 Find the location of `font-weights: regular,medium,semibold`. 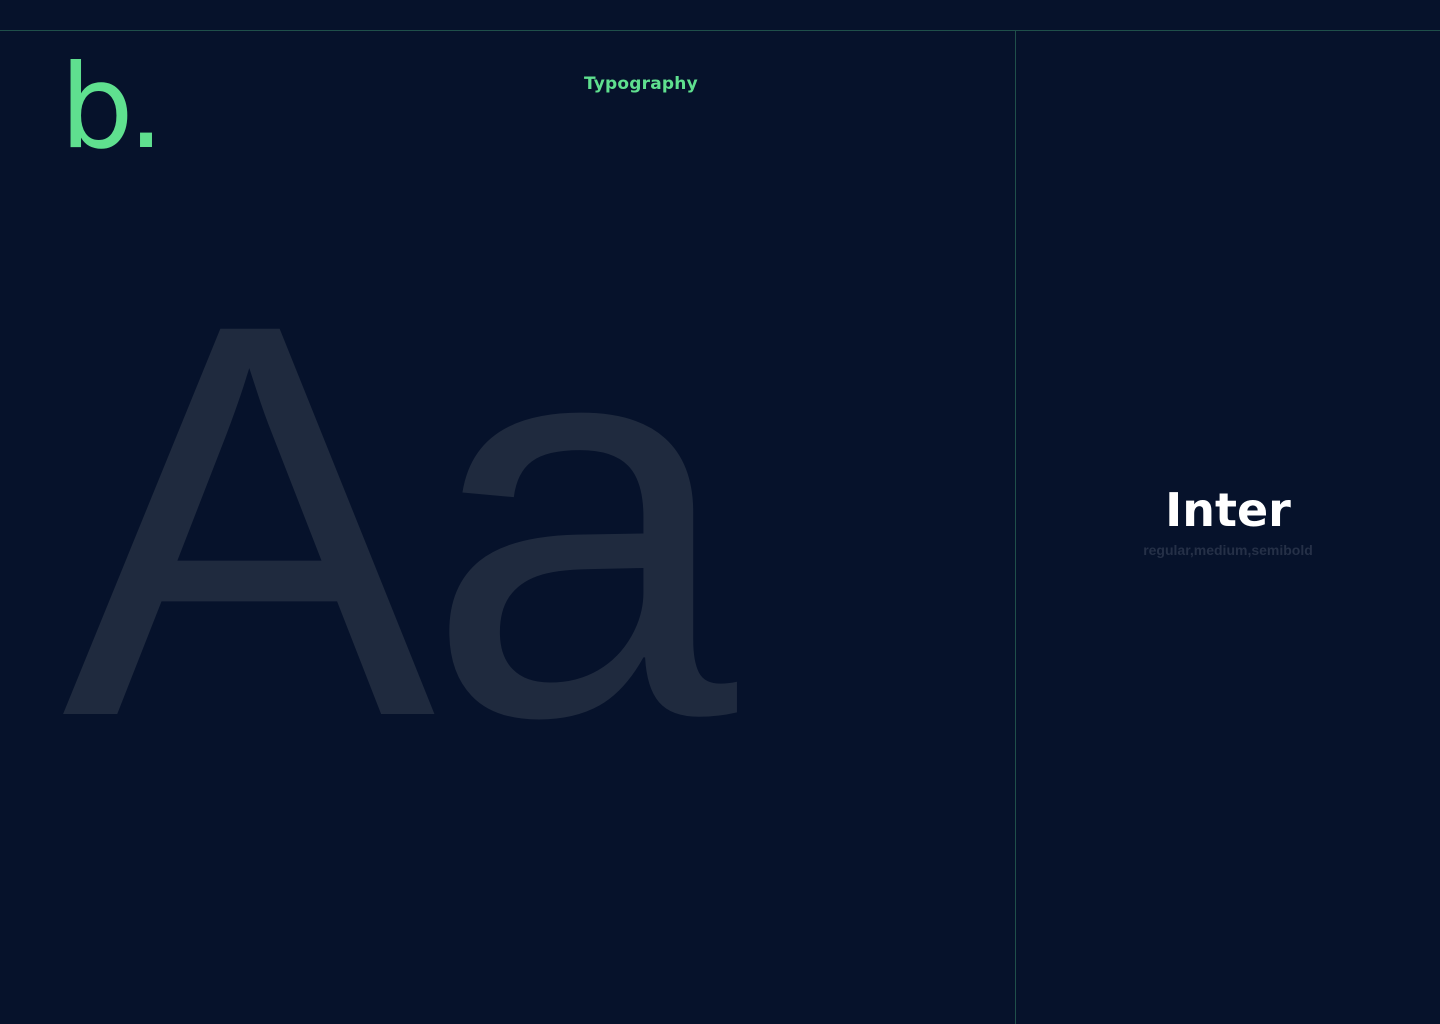

font-weights: regular,medium,semibold is located at coordinates (1228, 550).